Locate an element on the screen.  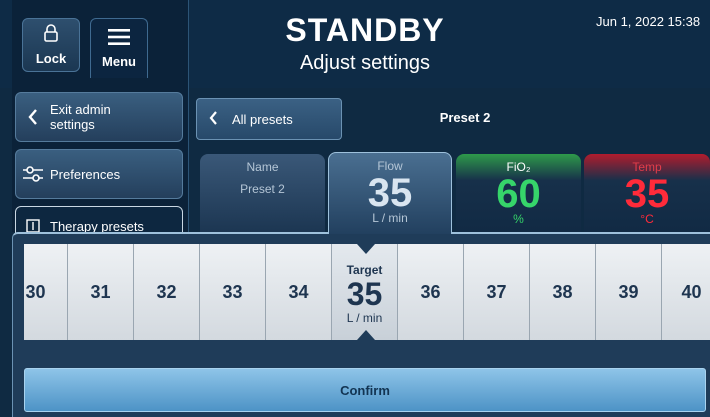
exit-admin-label: Exit admin settings is located at coordinates (80, 117).